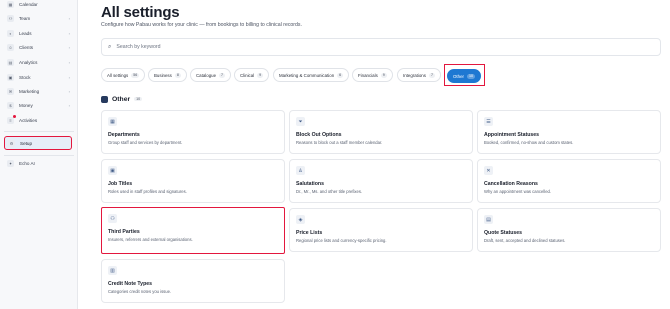 This screenshot has width=670, height=309. What do you see at coordinates (488, 219) in the screenshot?
I see `document-icon: ▤` at bounding box center [488, 219].